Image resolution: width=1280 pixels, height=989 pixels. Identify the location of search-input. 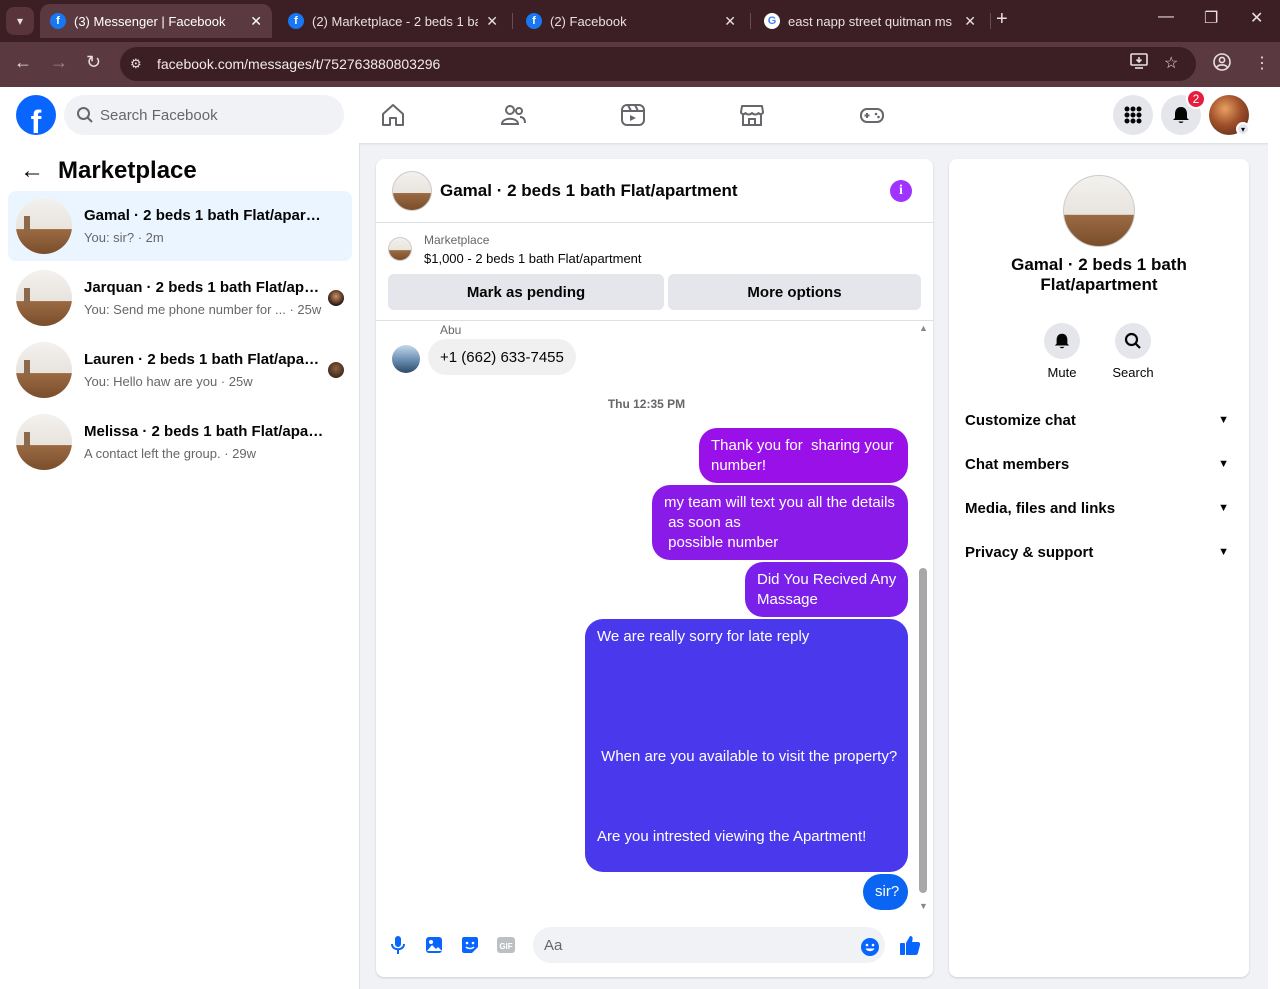
(215, 115).